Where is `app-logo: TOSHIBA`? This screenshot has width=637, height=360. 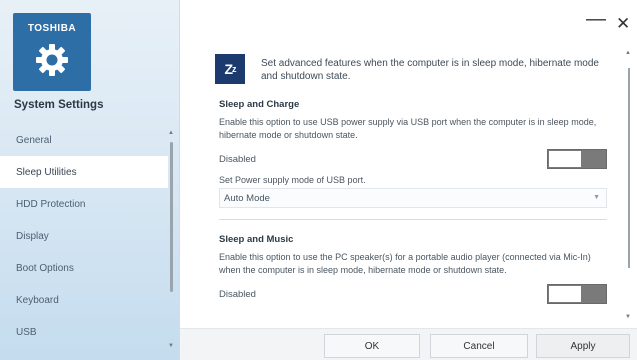 app-logo: TOSHIBA is located at coordinates (52, 52).